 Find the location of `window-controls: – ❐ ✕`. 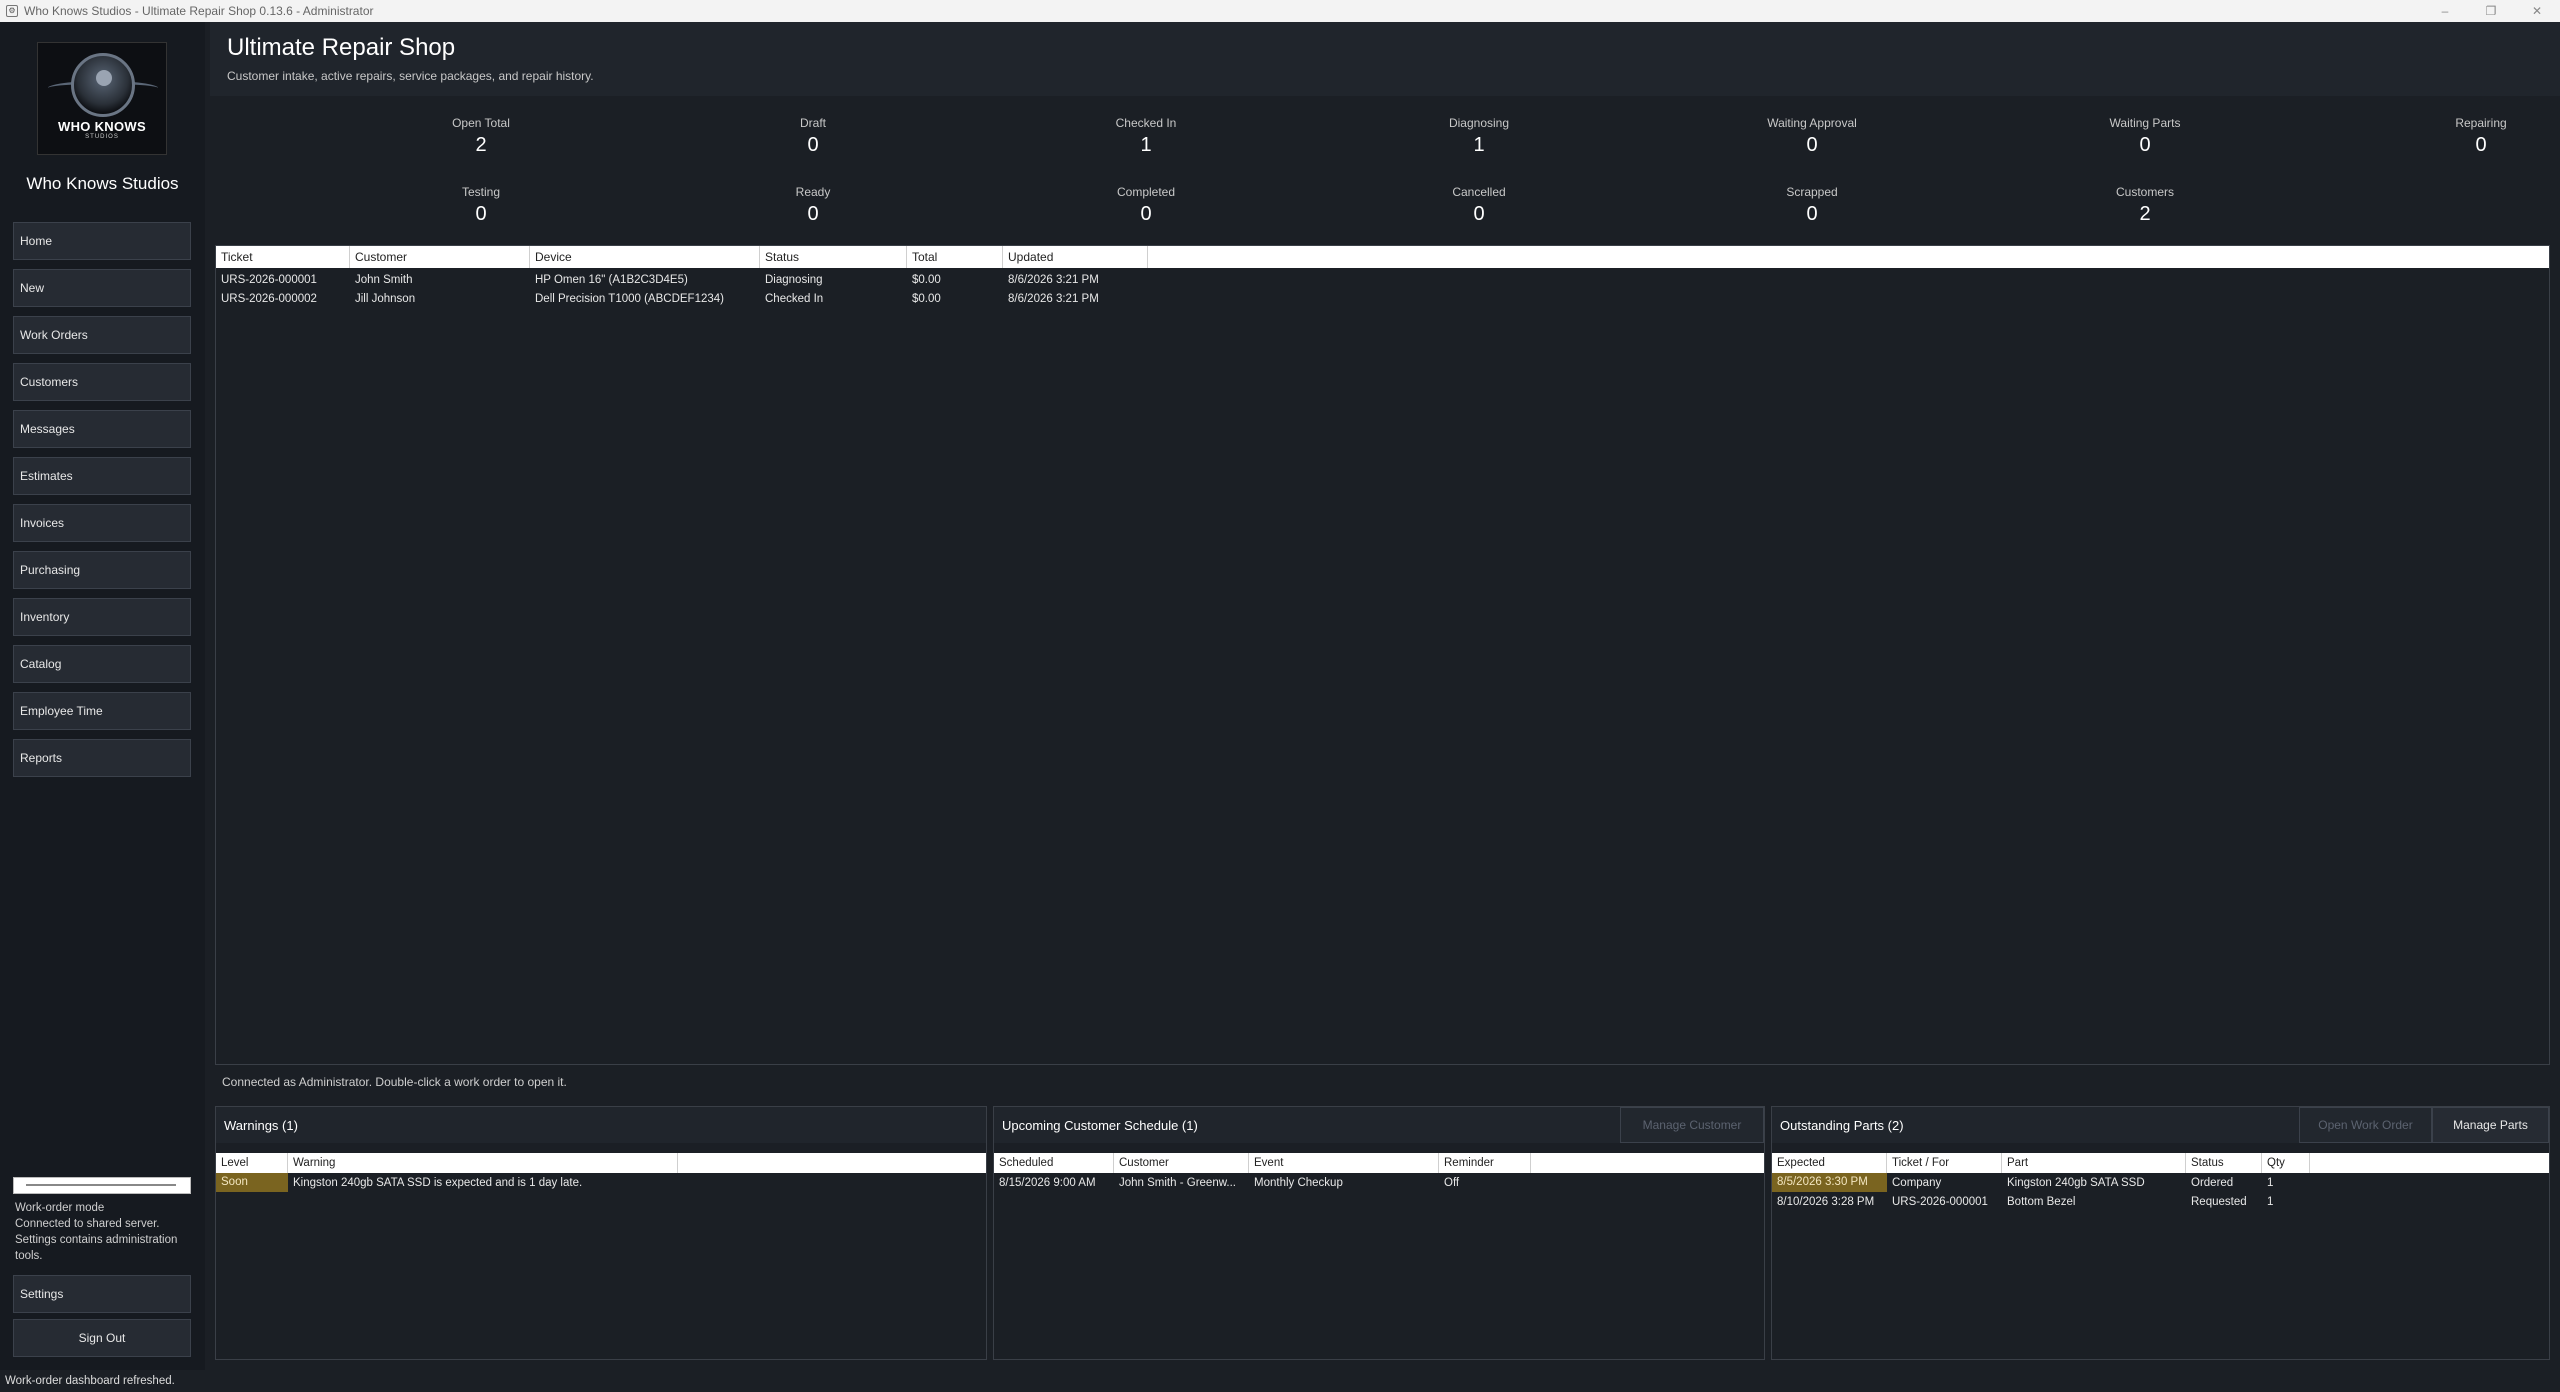

window-controls: – ❐ ✕ is located at coordinates (2491, 11).